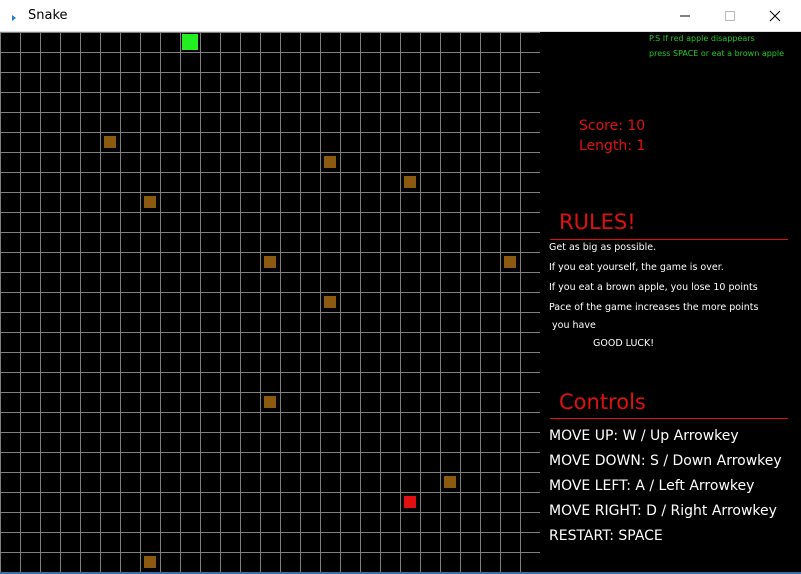  Describe the element at coordinates (190, 42) in the screenshot. I see `snake-segment` at that location.